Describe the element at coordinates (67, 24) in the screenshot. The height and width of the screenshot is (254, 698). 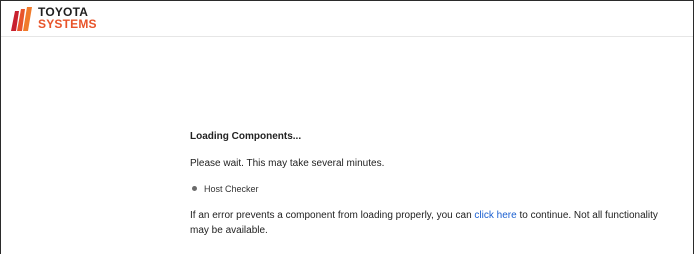
I see `logo-line-systems: SYSTEMS` at that location.